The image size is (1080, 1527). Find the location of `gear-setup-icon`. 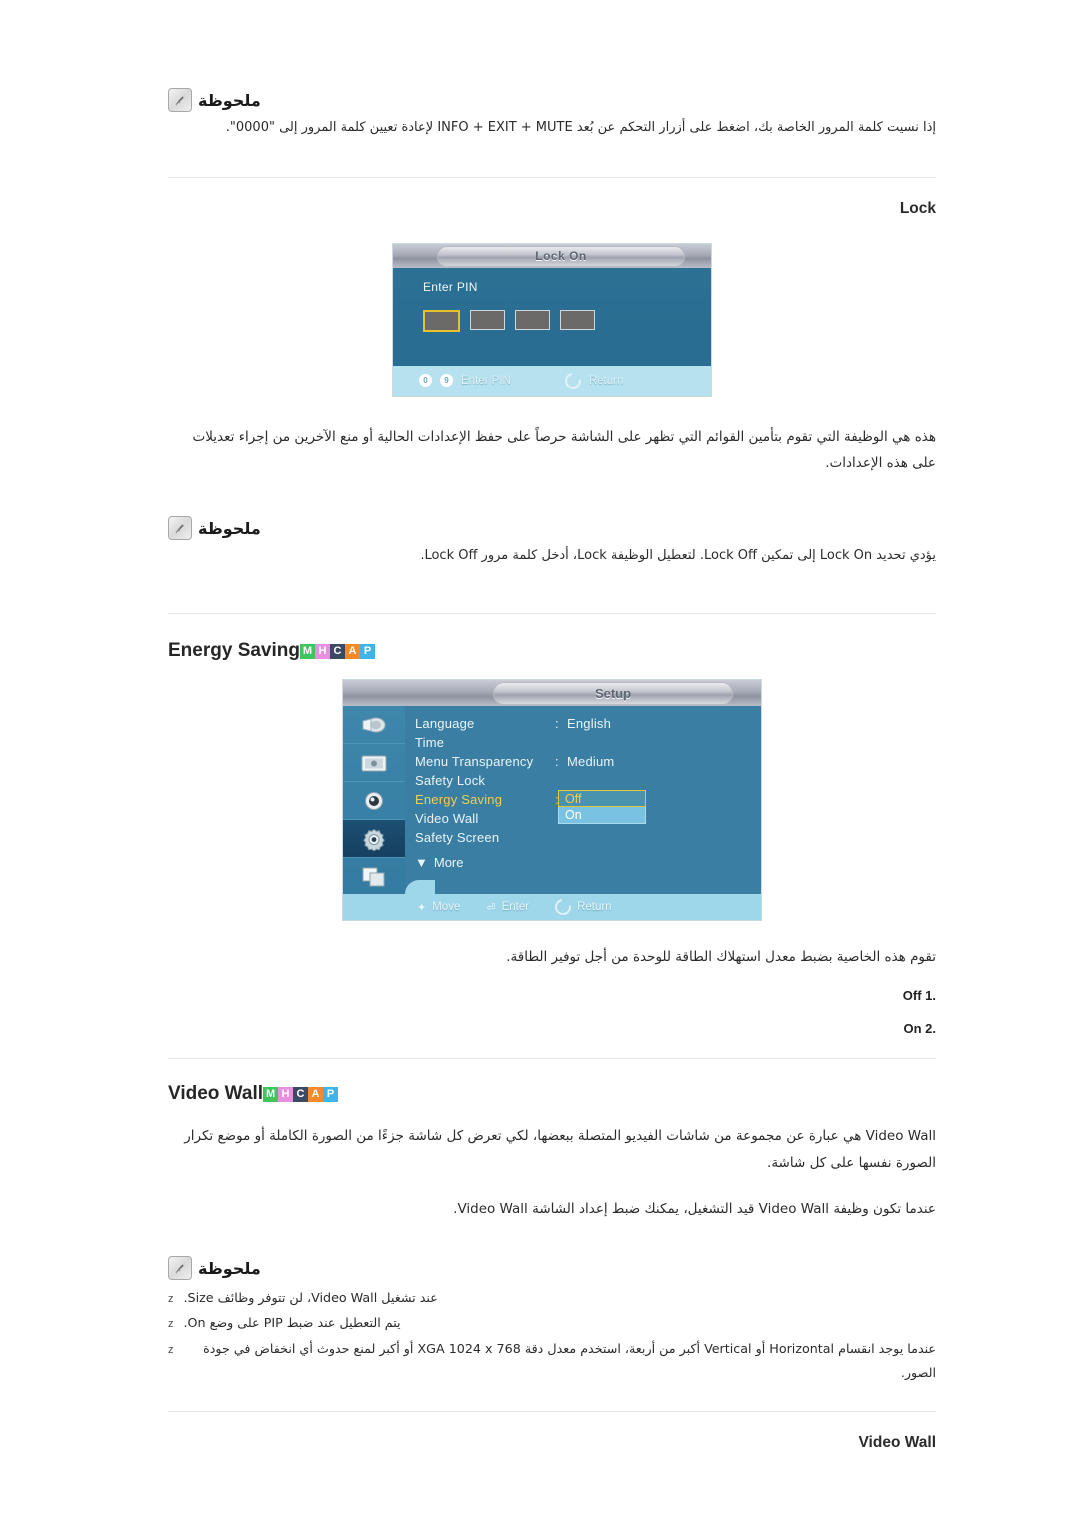

gear-setup-icon is located at coordinates (374, 839).